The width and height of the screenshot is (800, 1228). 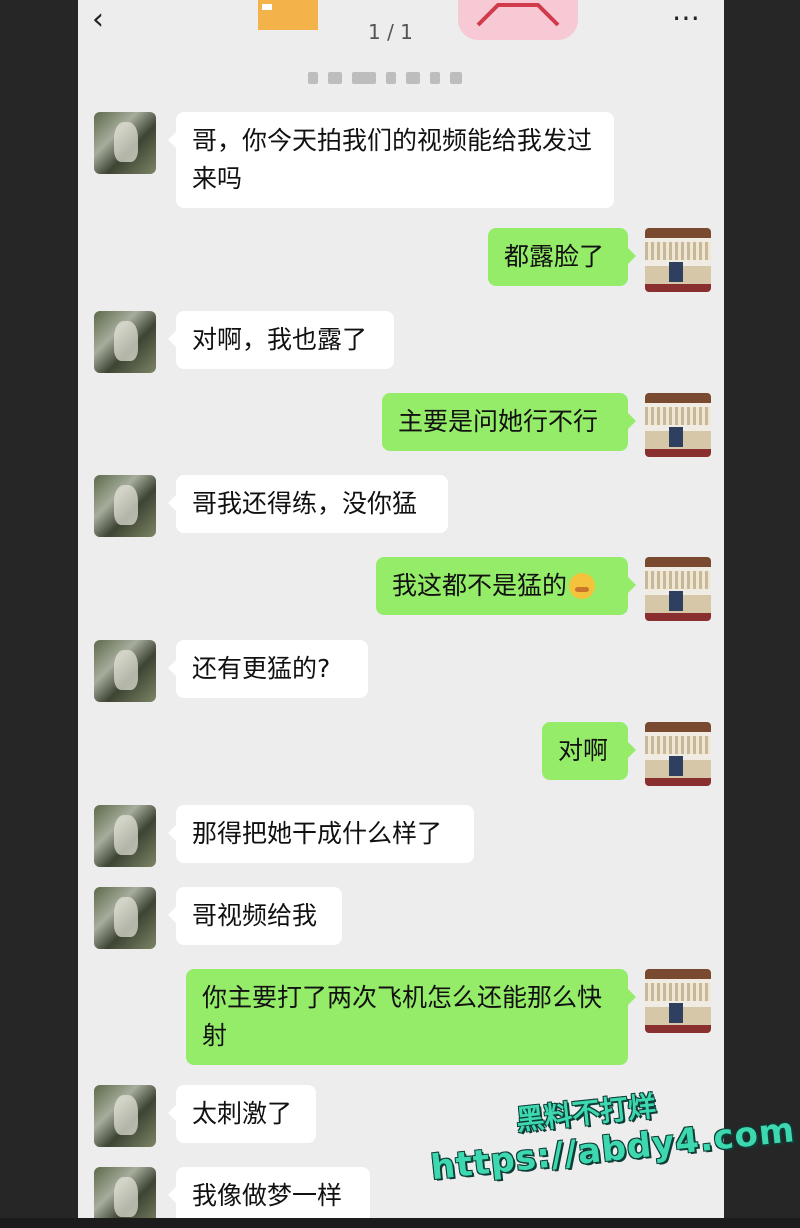 What do you see at coordinates (554, 256) in the screenshot?
I see `message-text: 都露脸了` at bounding box center [554, 256].